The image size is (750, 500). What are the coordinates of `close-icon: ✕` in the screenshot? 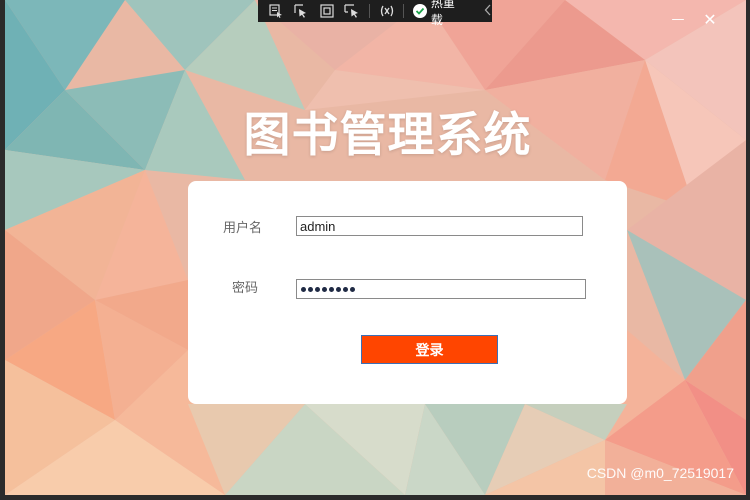 It's located at (710, 19).